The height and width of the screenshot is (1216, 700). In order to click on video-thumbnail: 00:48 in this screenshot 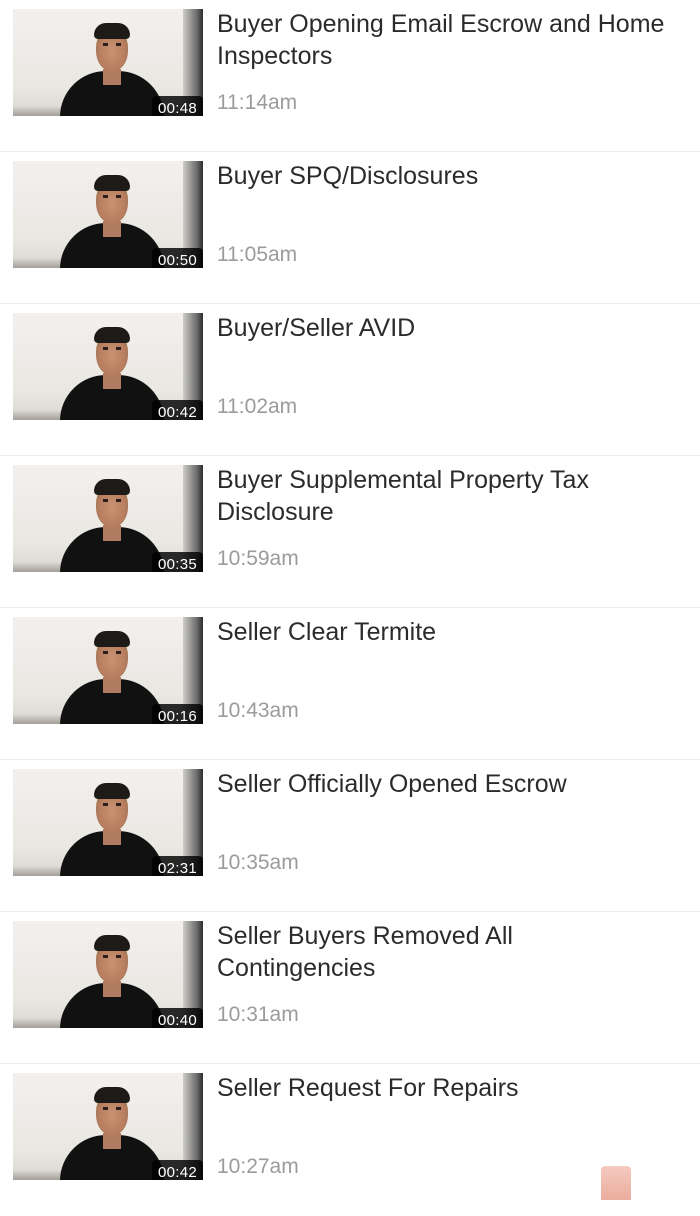, I will do `click(108, 62)`.